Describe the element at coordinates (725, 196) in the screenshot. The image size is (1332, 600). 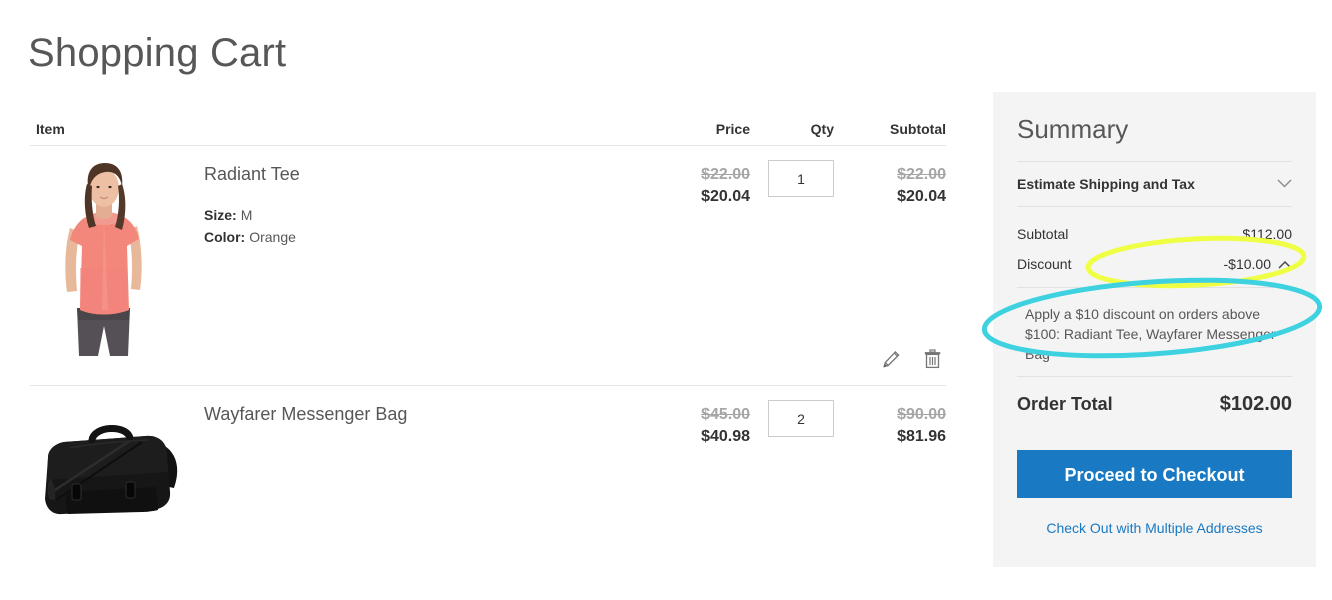
I see `price-current: $20.04` at that location.